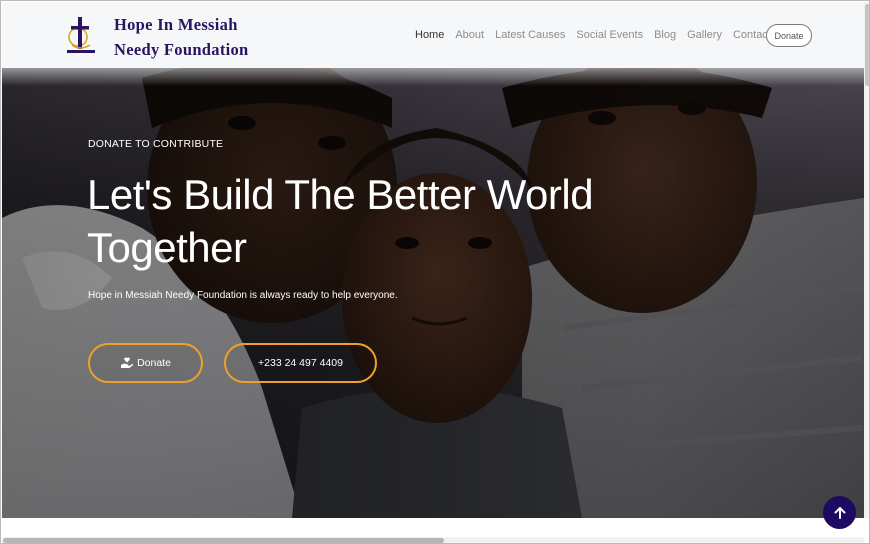 This screenshot has height=544, width=870. What do you see at coordinates (156, 144) in the screenshot?
I see `hero-kicker: DONATE TO CONTRIBUTE` at bounding box center [156, 144].